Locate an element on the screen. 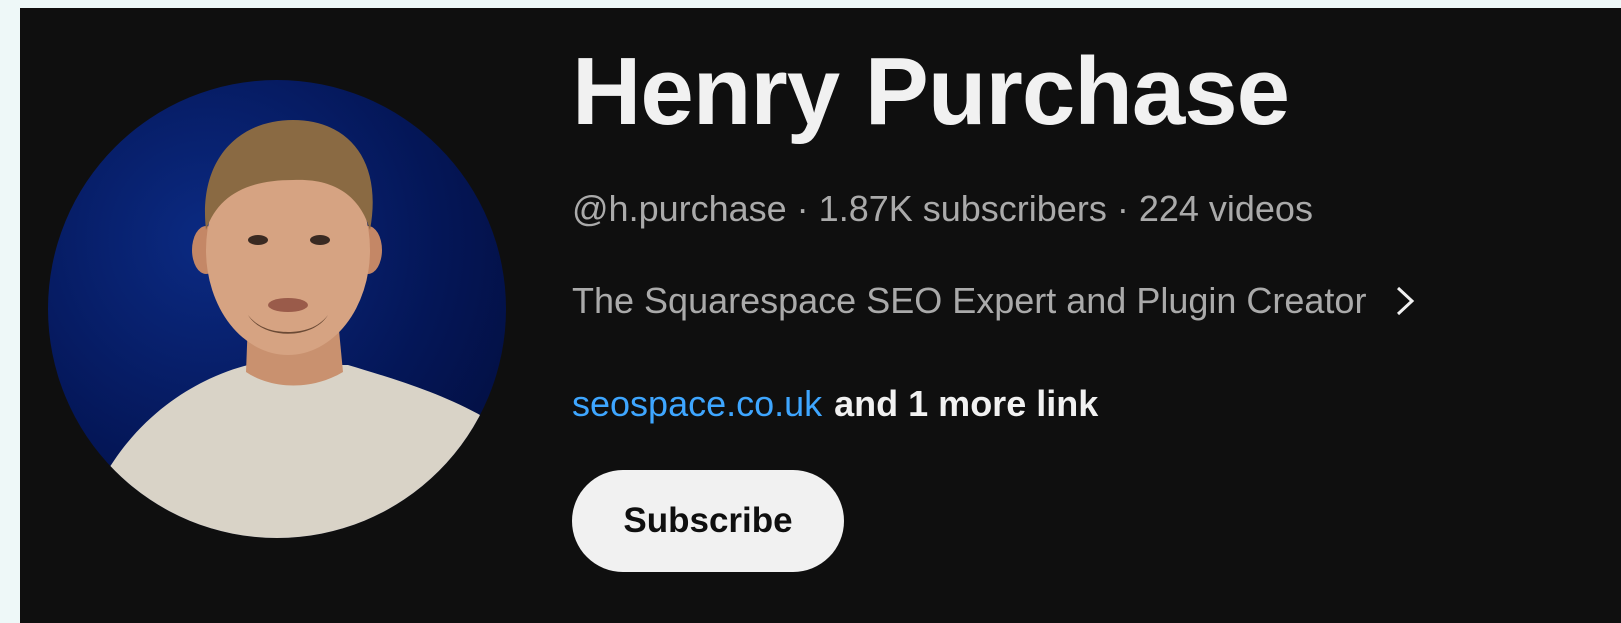  channel-name: Henry Purchase is located at coordinates (931, 91).